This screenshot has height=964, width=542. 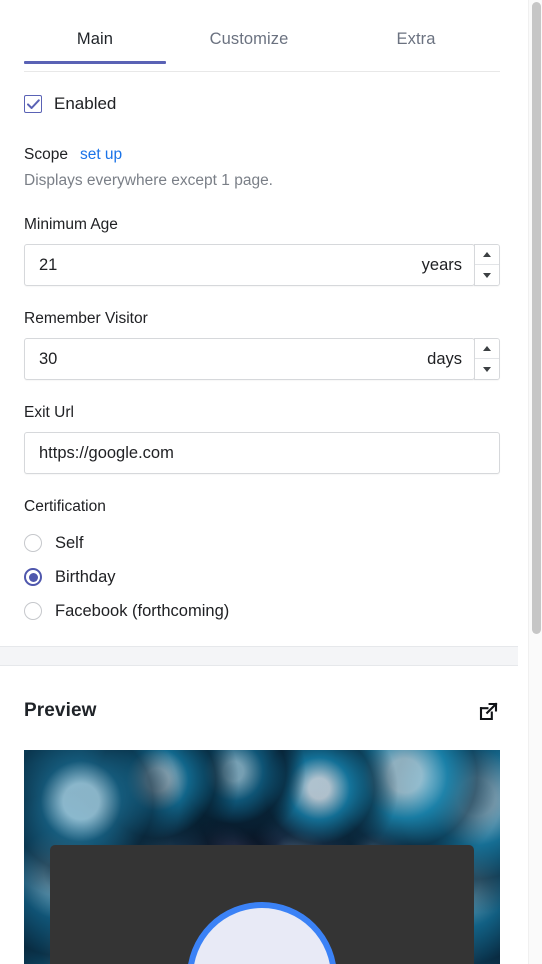 What do you see at coordinates (60, 710) in the screenshot?
I see `preview-title: Preview` at bounding box center [60, 710].